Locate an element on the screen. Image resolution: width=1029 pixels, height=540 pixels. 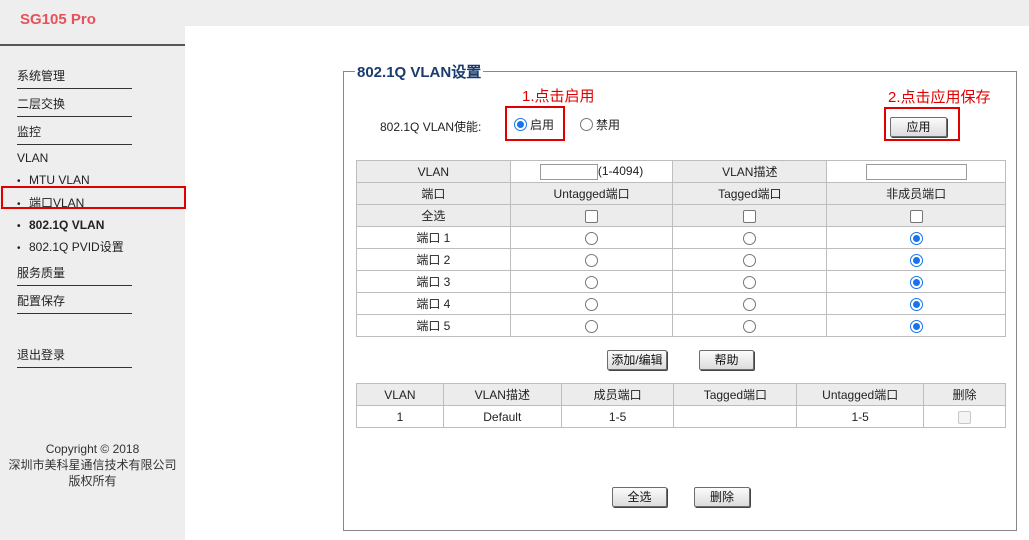
copyright-rights: 版权所有 is located at coordinates (92, 481).